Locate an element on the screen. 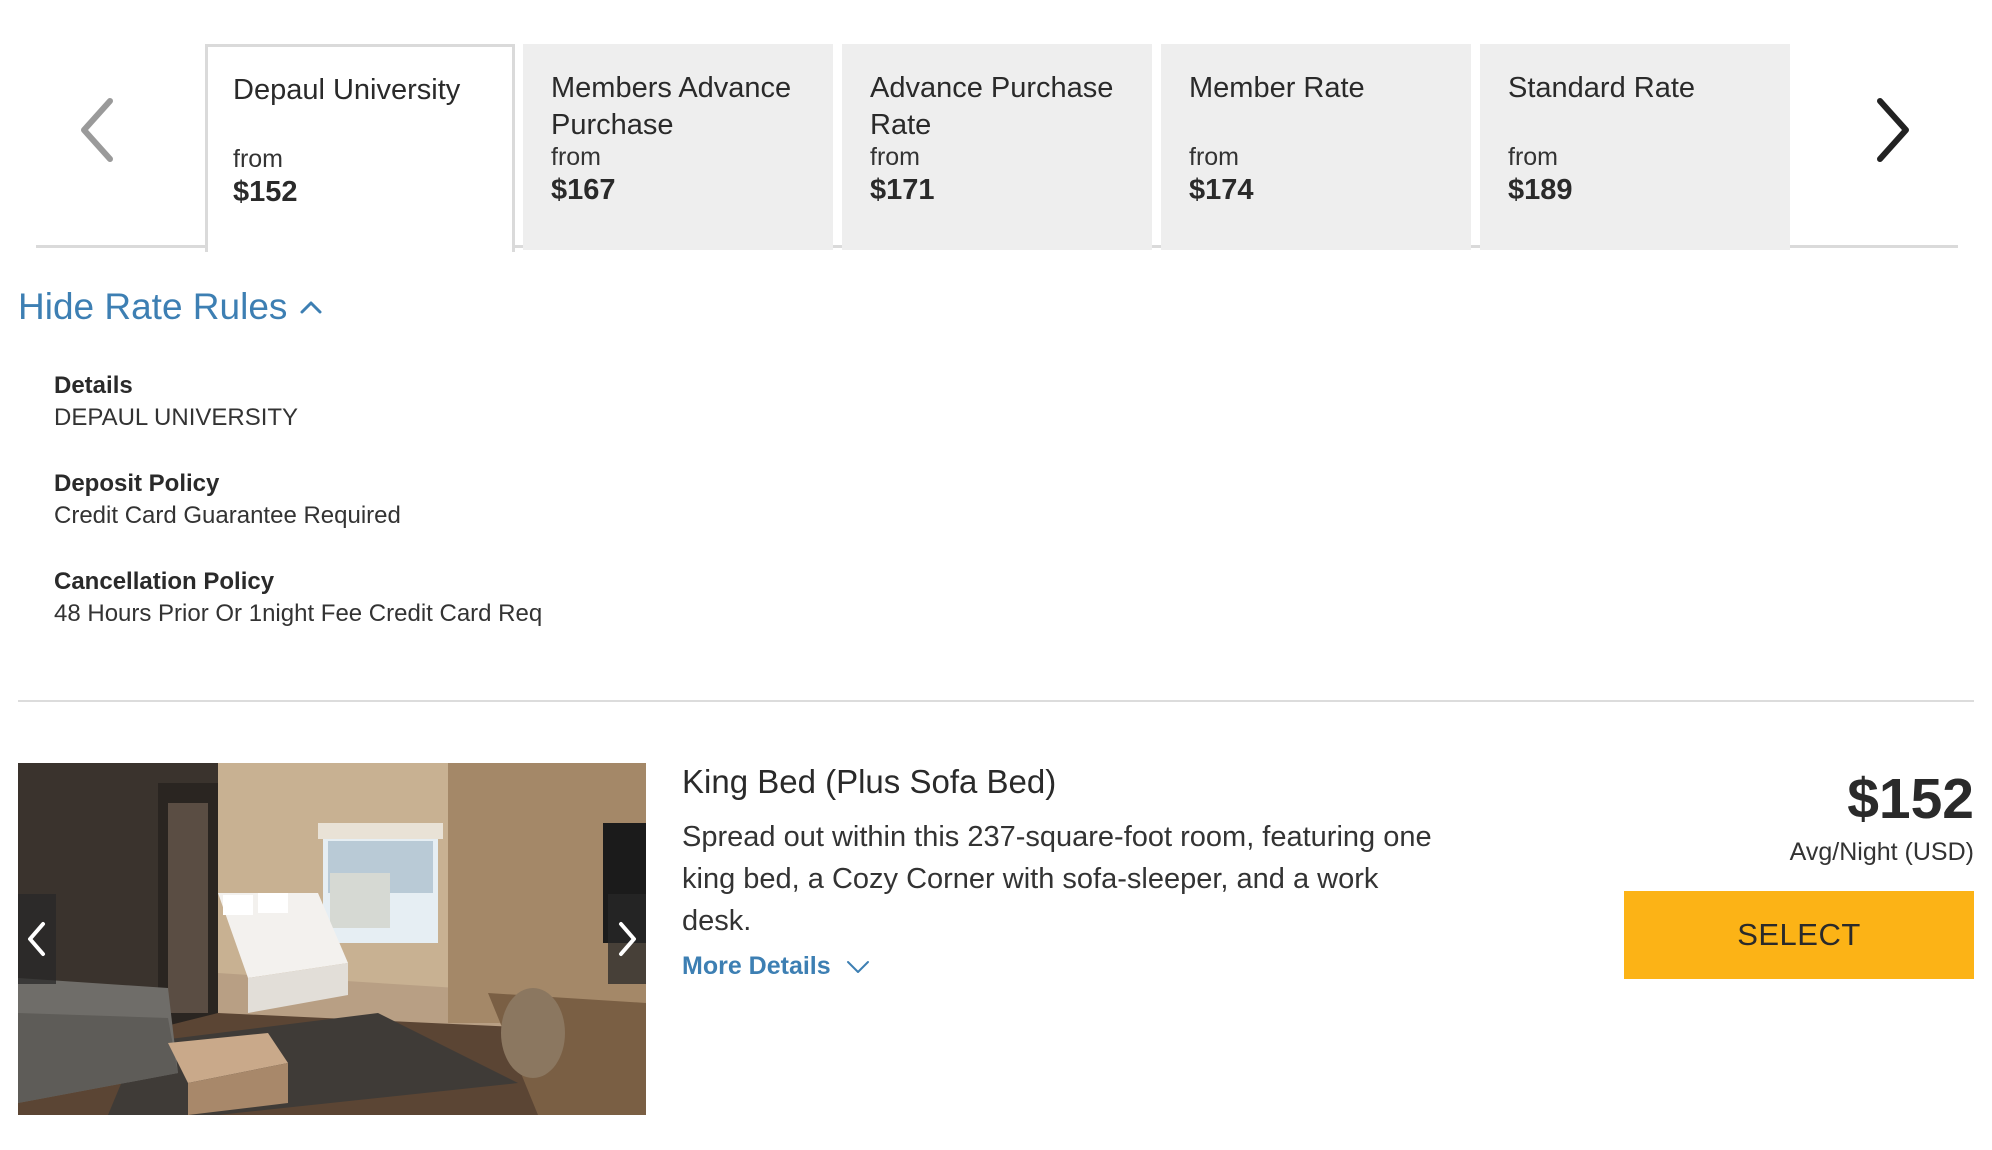 This screenshot has width=1992, height=1150. rule-label: Details is located at coordinates (93, 385).